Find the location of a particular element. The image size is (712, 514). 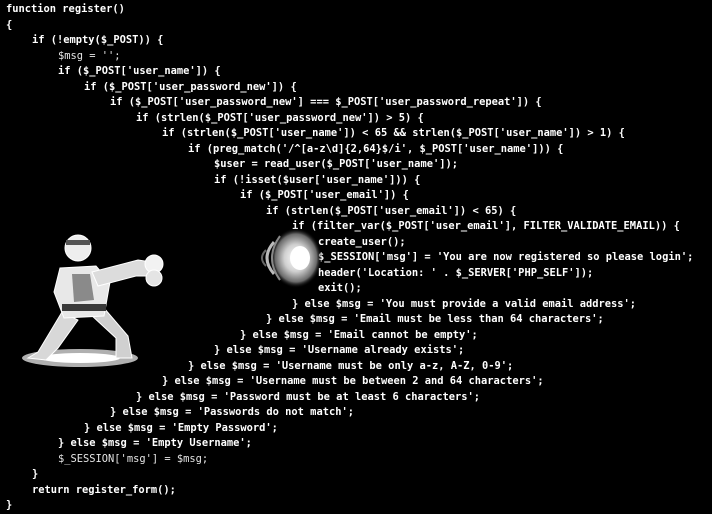

code-line: if (!empty($_POST)) { is located at coordinates (98, 40).